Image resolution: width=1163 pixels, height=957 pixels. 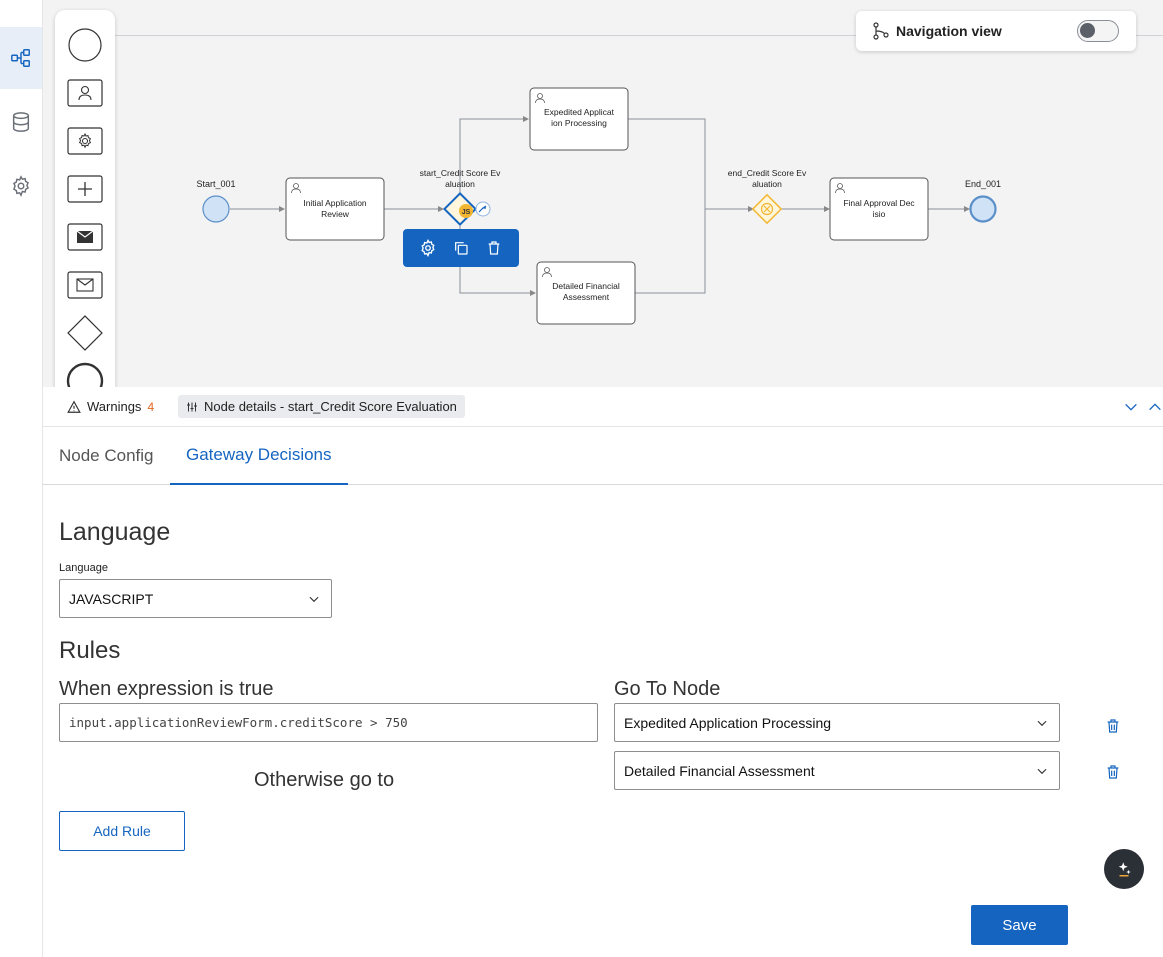 I want to click on start-event-label: Start_001, so click(x=215, y=184).